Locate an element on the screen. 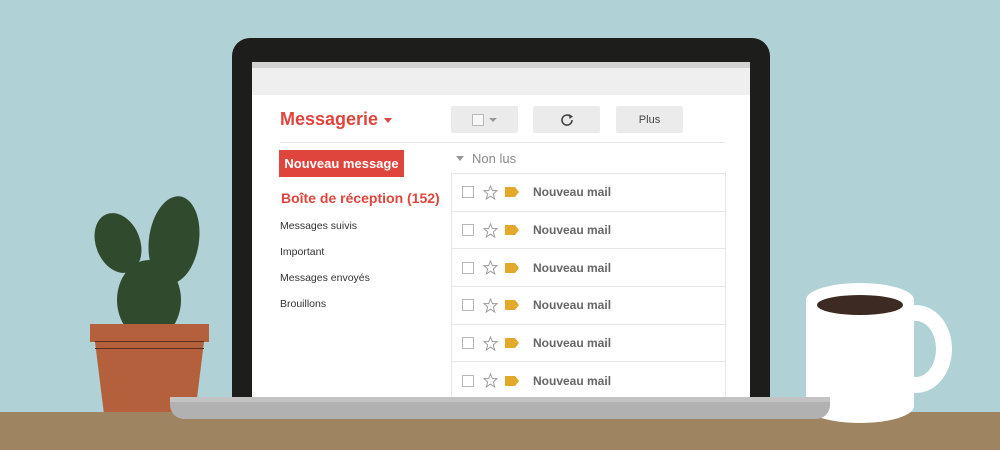  sidebar-item-starred: Messages suivis is located at coordinates (318, 226).